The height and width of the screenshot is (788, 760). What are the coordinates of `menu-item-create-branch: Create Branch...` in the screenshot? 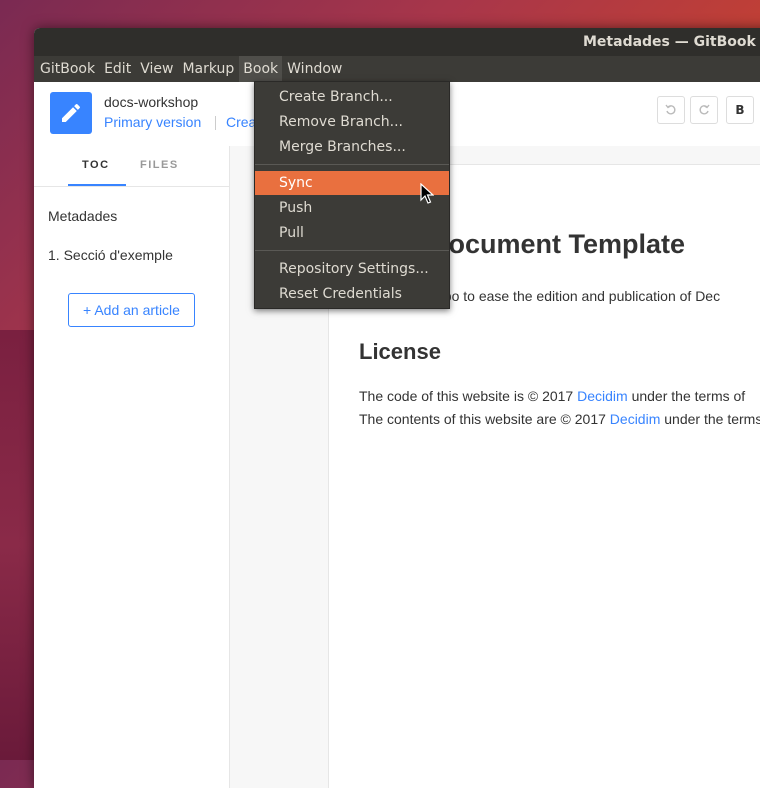 It's located at (352, 97).